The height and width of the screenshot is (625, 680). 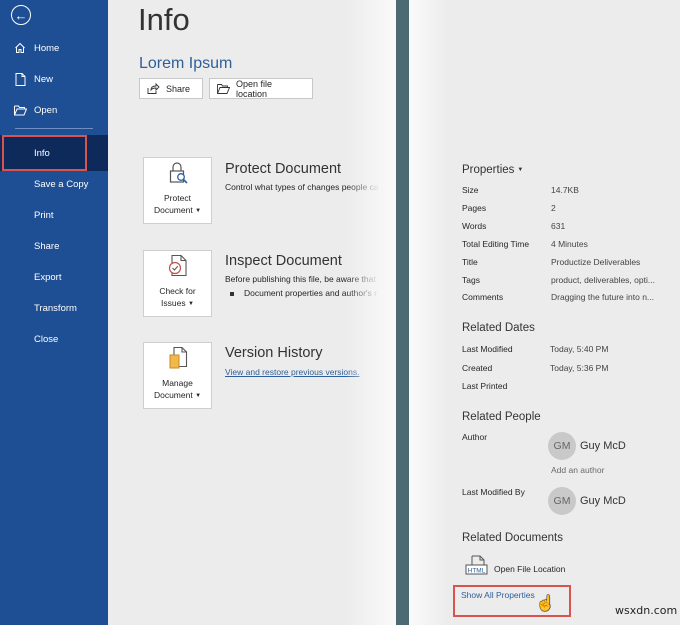 I want to click on property-row: Total Editing Time 4 Minutes, so click(x=525, y=244).